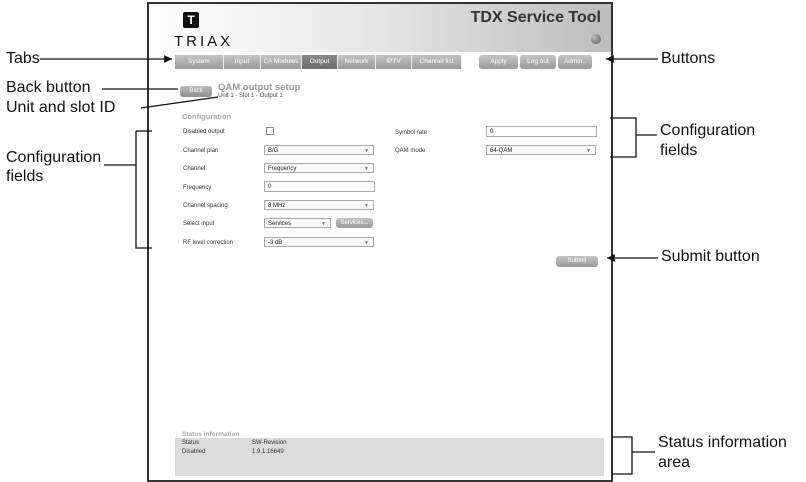 The image size is (806, 482). Describe the element at coordinates (623, 137) in the screenshot. I see `right-config-bracket` at that location.